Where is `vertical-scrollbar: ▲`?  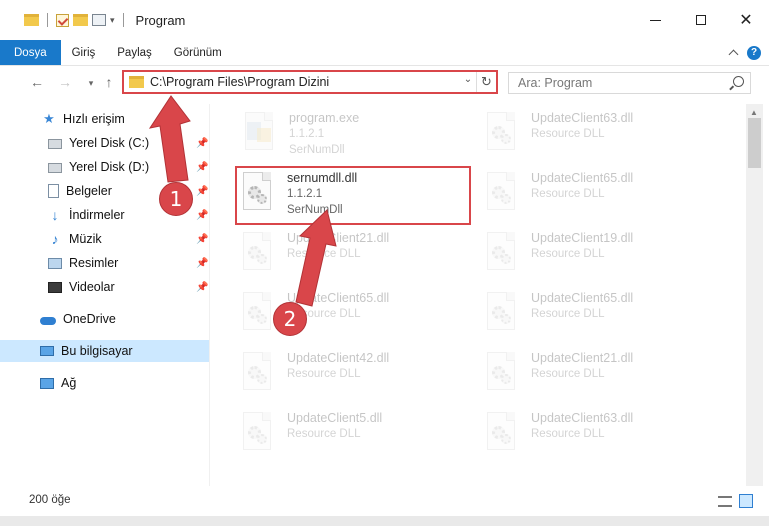 vertical-scrollbar: ▲ is located at coordinates (754, 295).